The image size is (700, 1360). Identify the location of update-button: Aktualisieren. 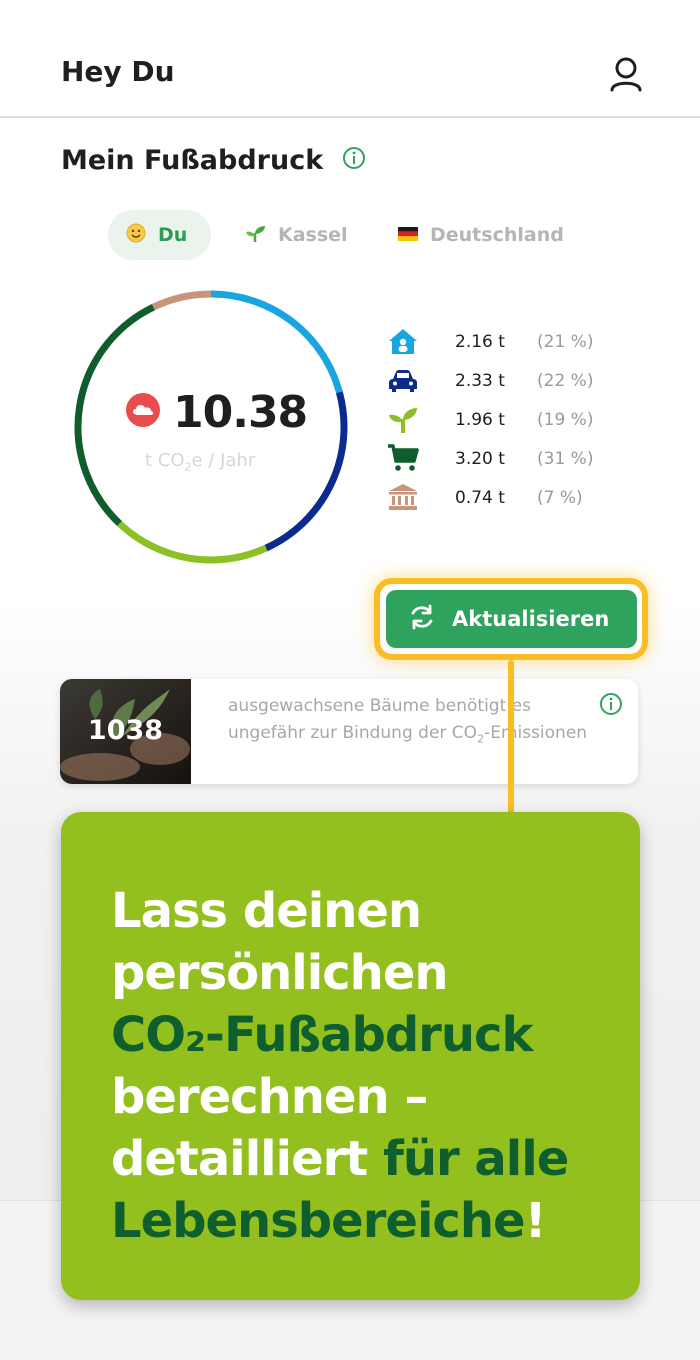
(511, 619).